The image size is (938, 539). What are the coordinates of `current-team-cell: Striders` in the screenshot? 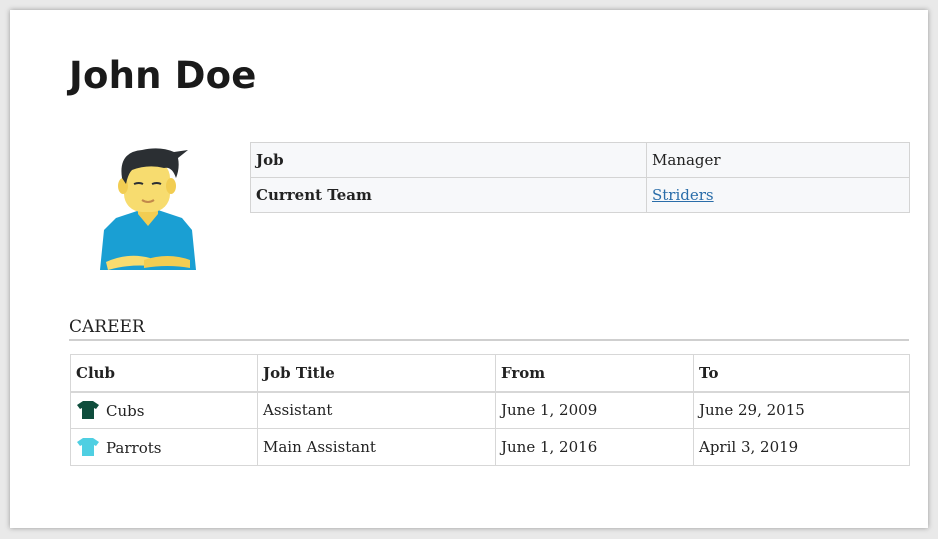 It's located at (778, 195).